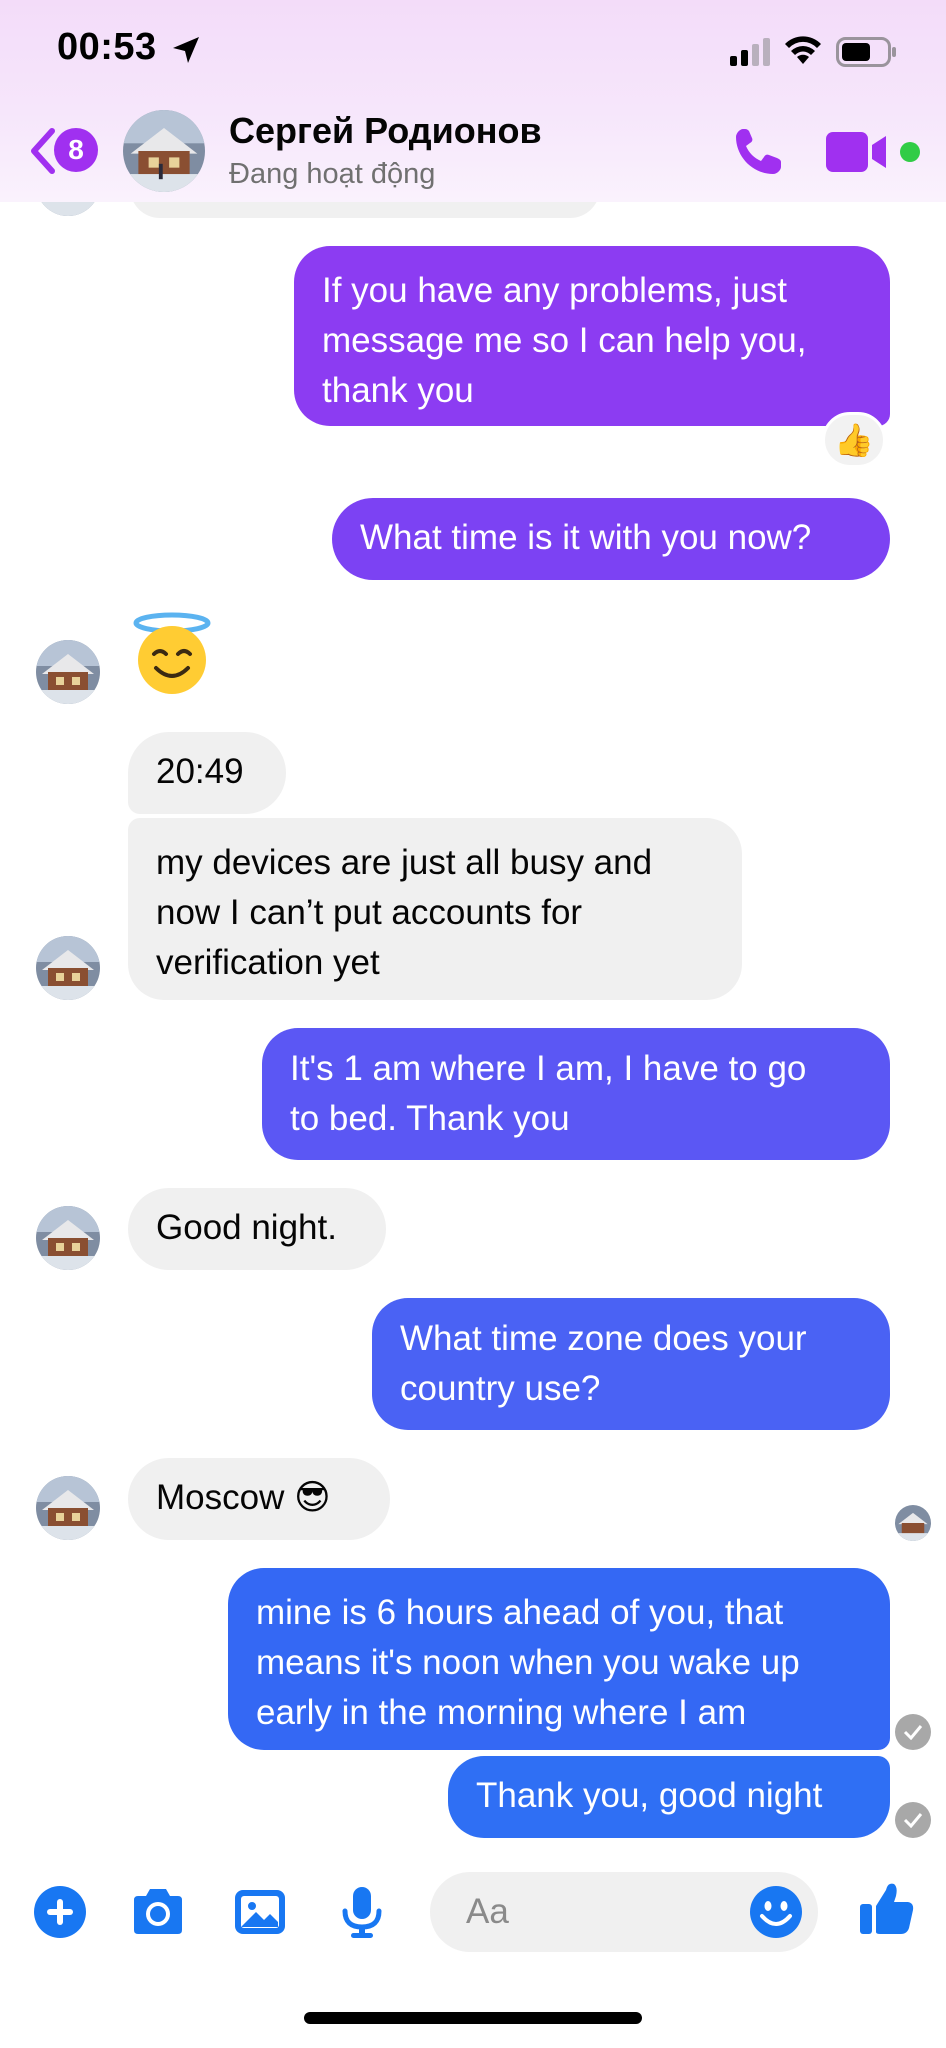  Describe the element at coordinates (398, 390) in the screenshot. I see `message-text: thank you` at that location.